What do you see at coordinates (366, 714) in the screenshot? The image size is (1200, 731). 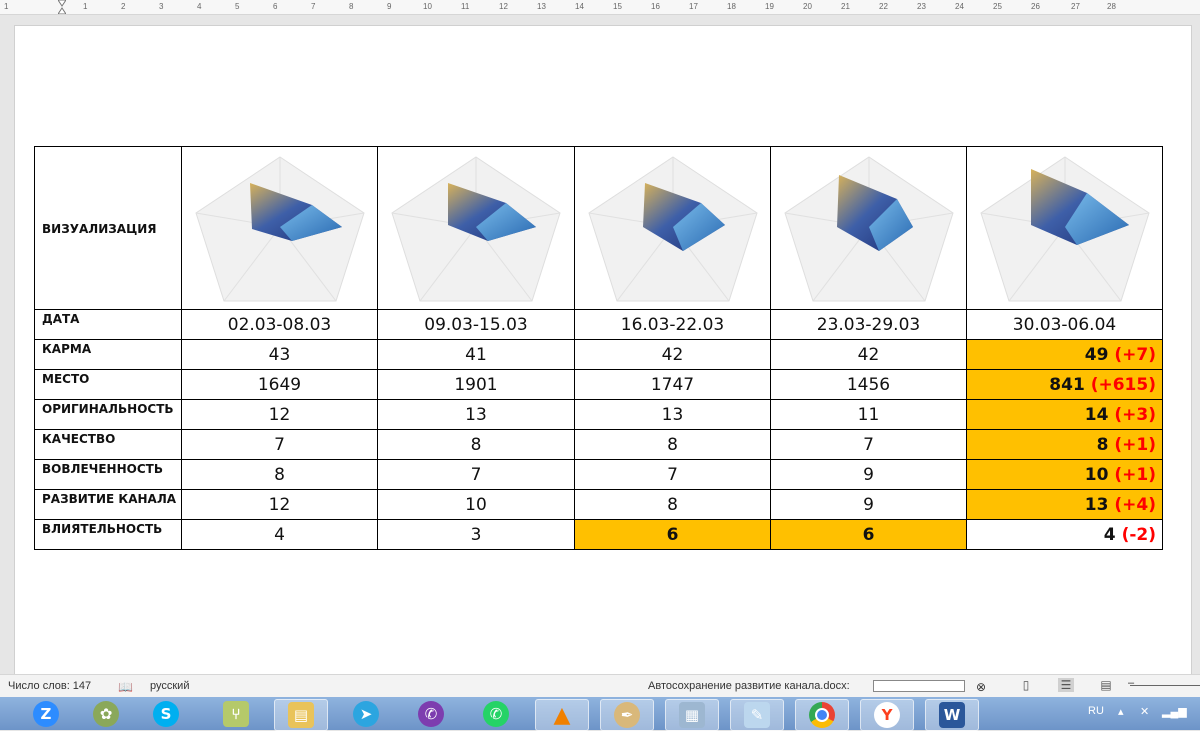 I see `telegram-icon: ➤` at bounding box center [366, 714].